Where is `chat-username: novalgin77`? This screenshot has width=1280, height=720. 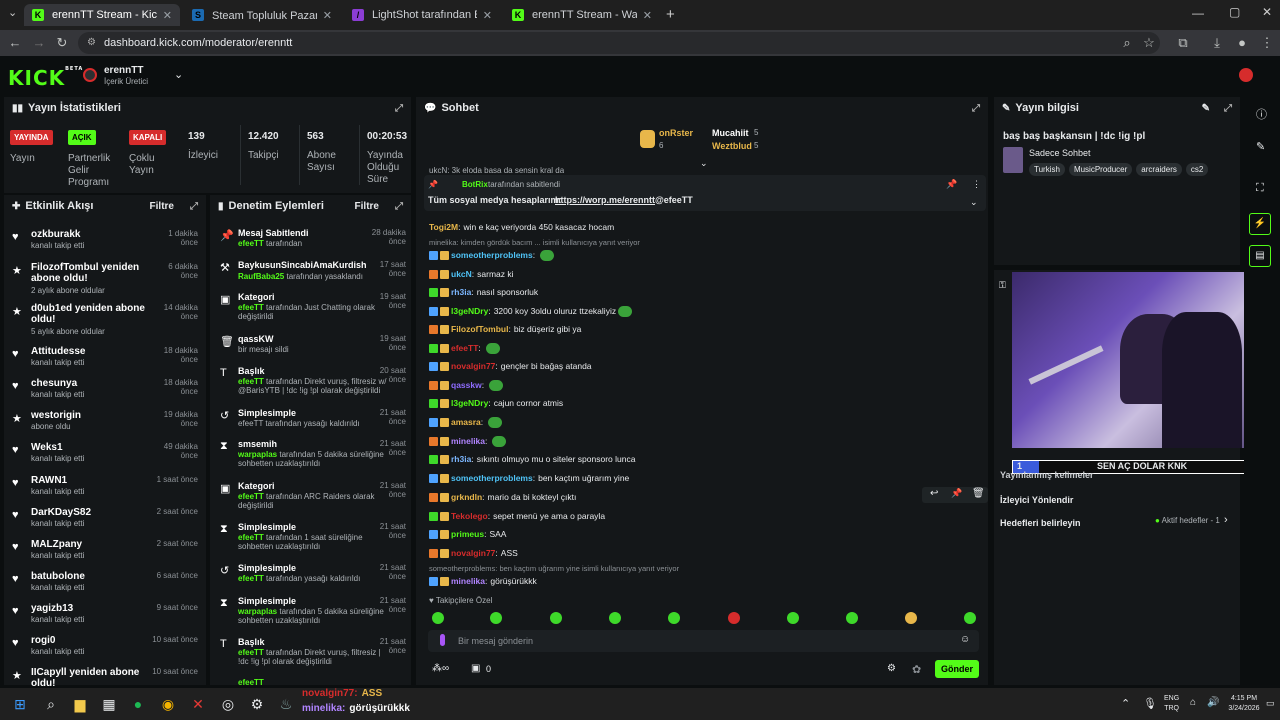 chat-username: novalgin77 is located at coordinates (473, 553).